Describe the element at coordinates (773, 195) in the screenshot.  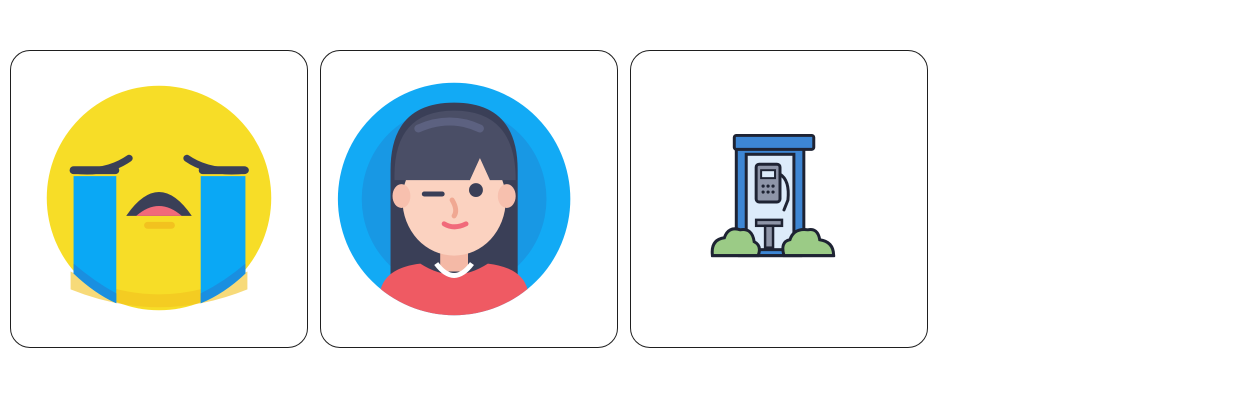
I see `phone-booth-icon` at that location.